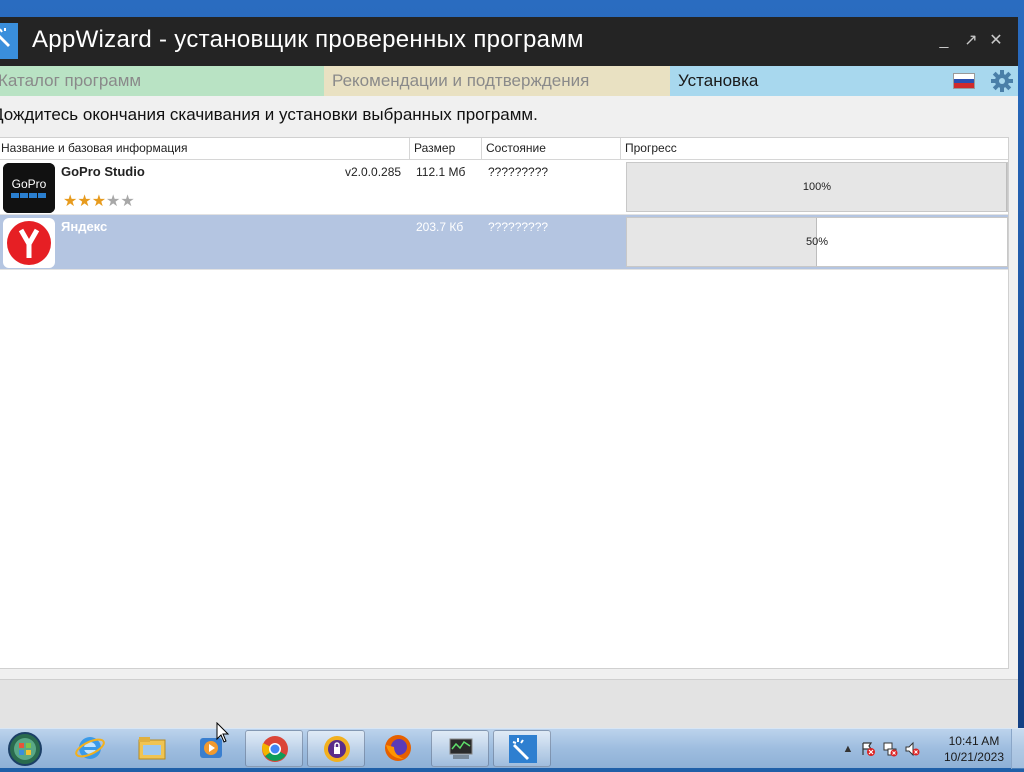  I want to click on taskbar-firefox, so click(398, 748).